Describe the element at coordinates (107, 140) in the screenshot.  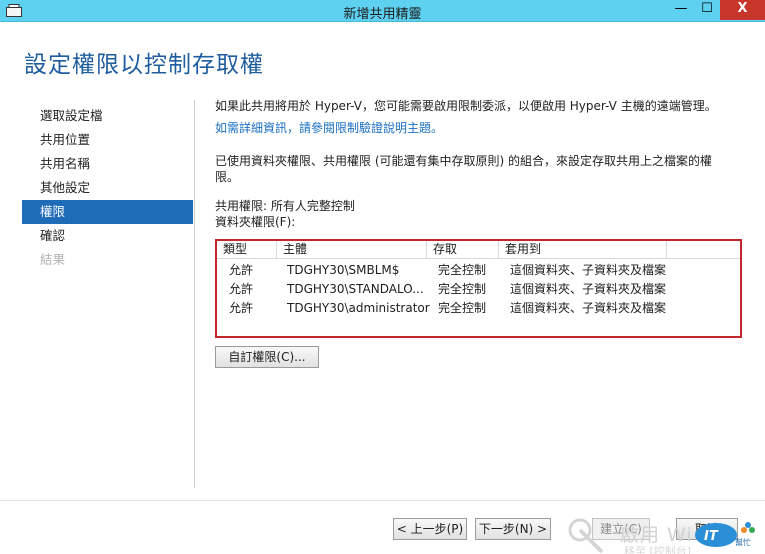
I see `nav-item-share-location: 共用位置` at that location.